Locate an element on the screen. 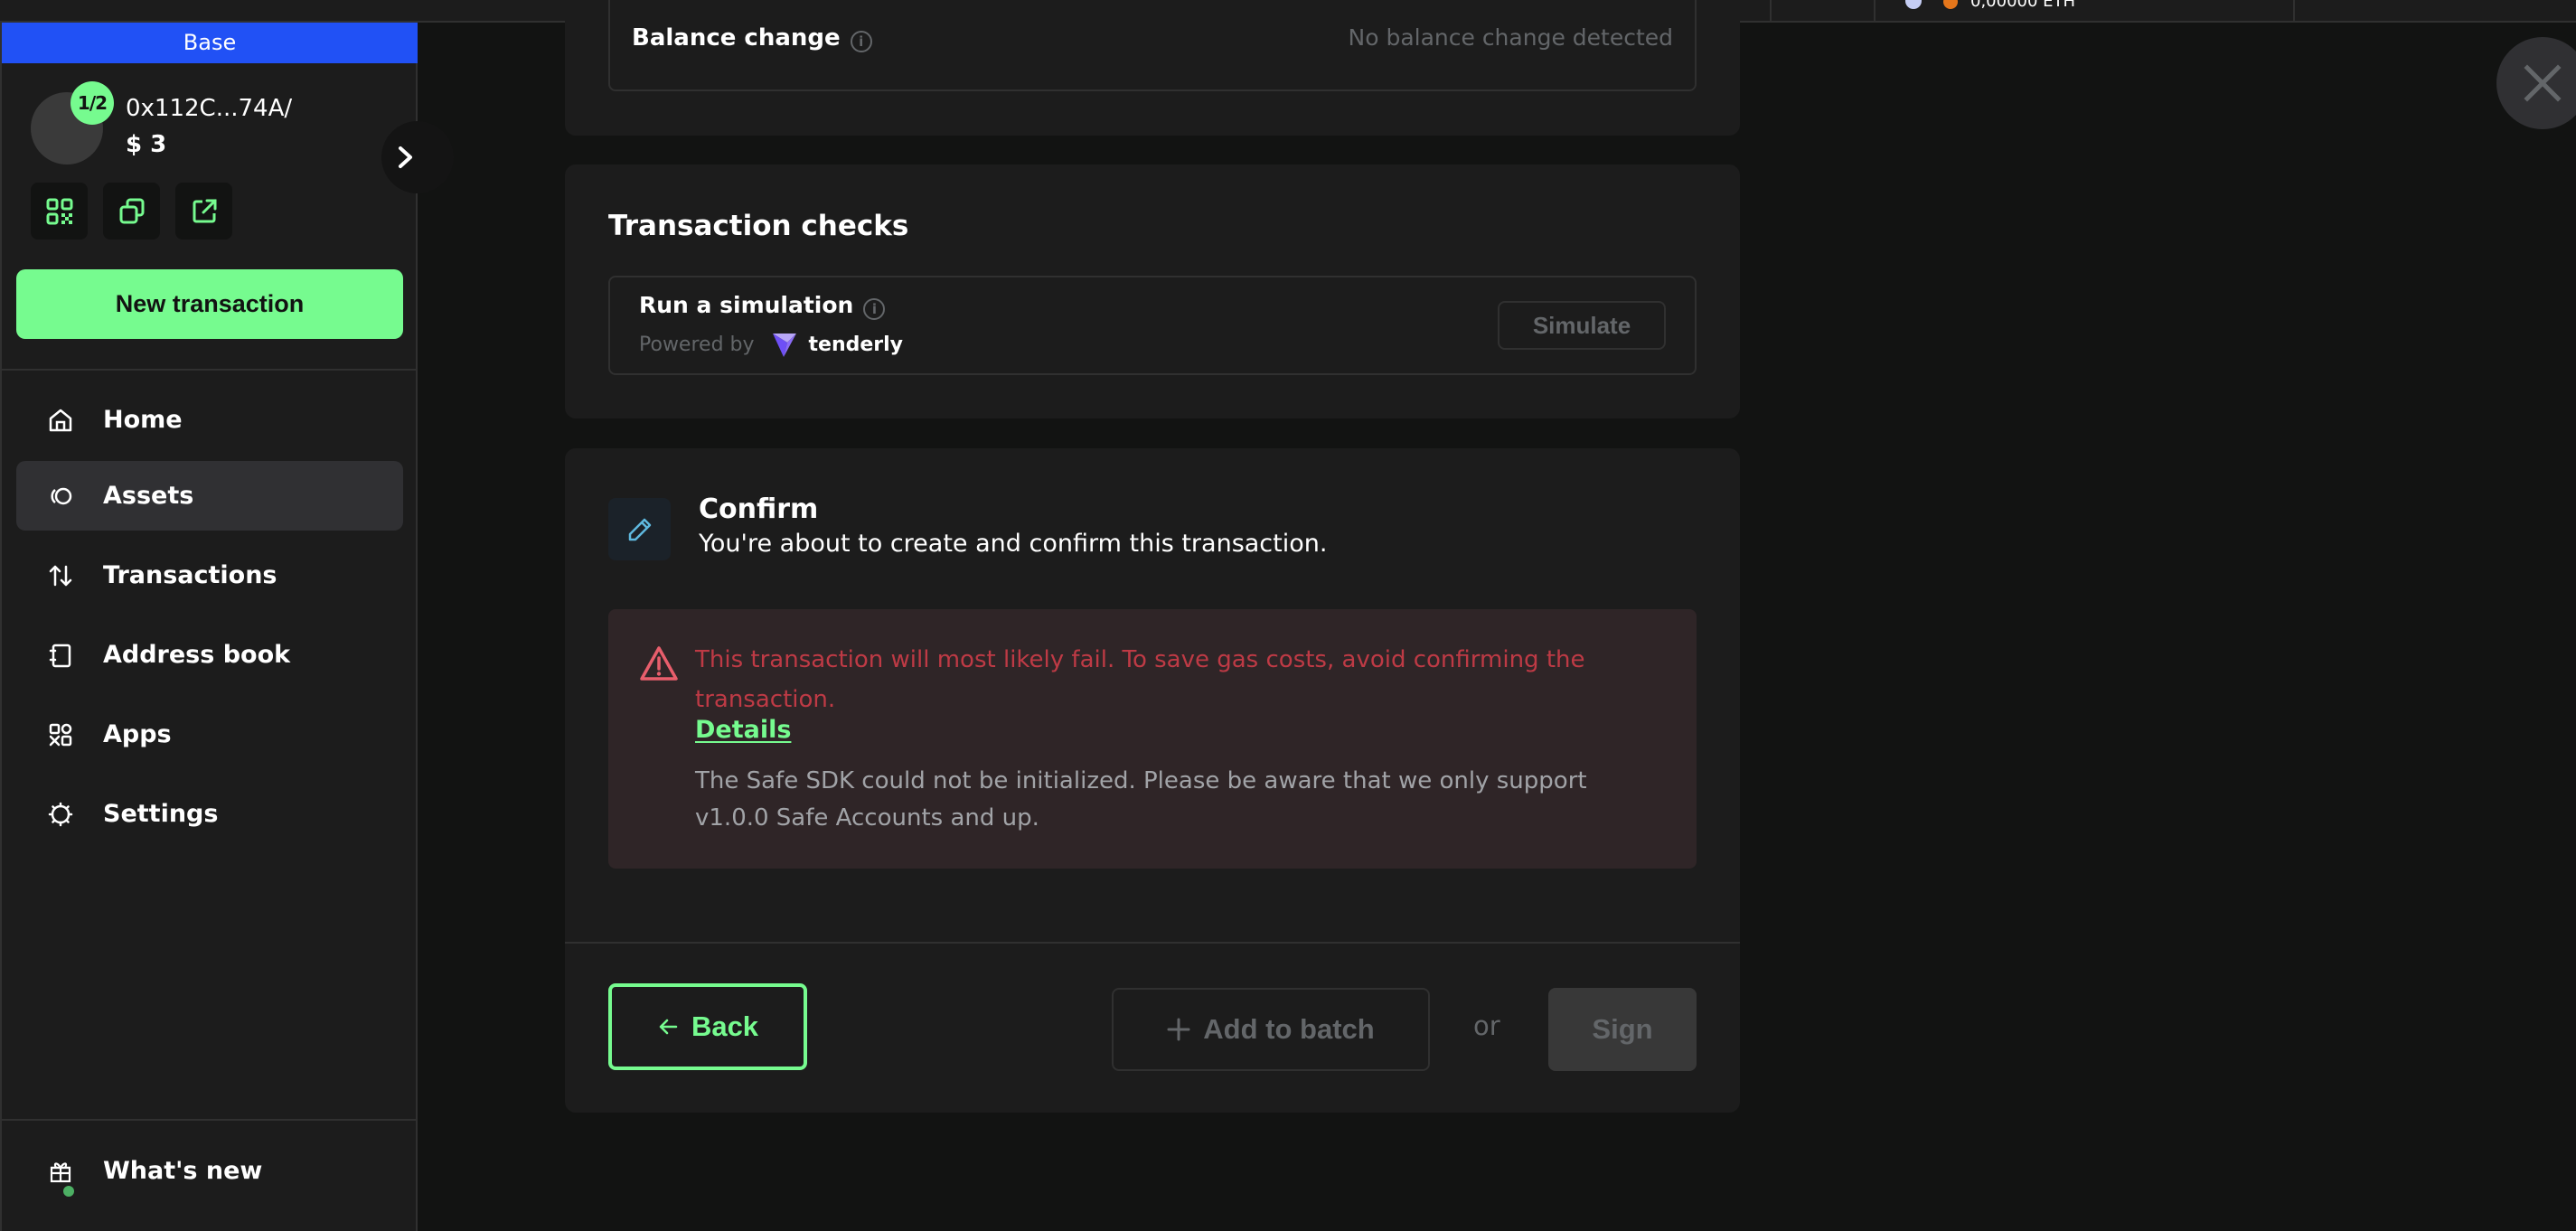  close-icon is located at coordinates (2543, 83).